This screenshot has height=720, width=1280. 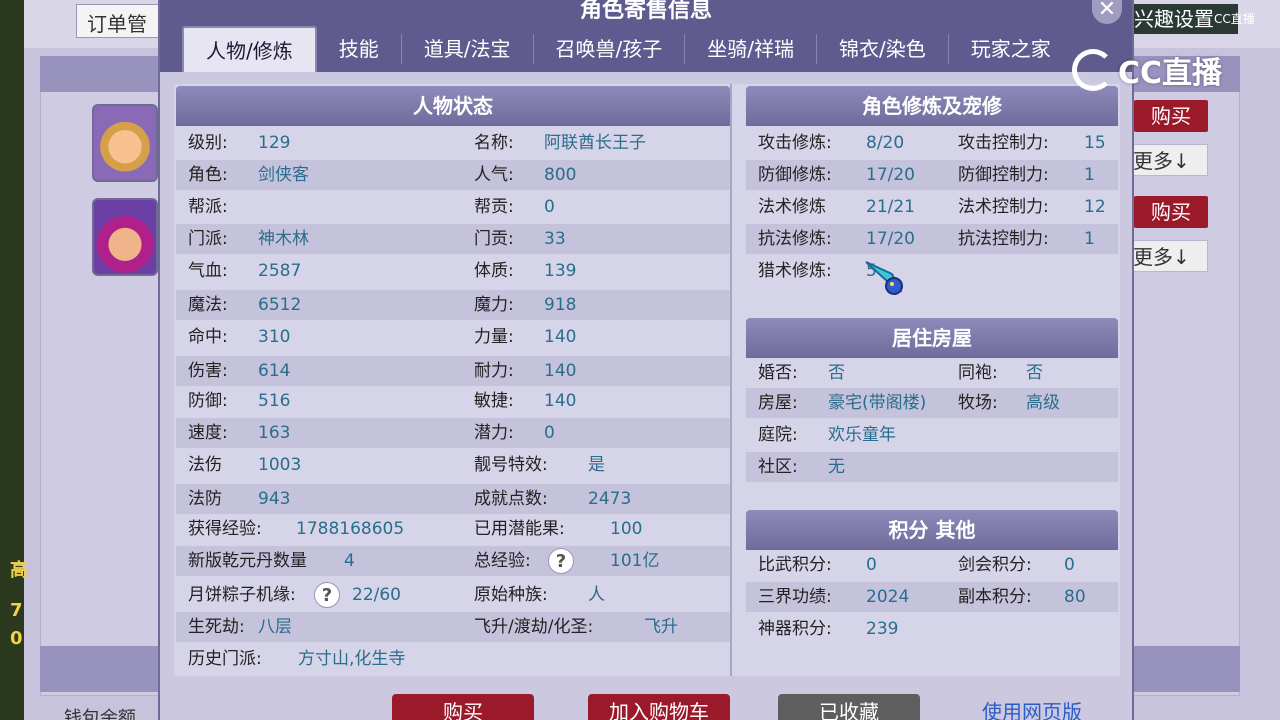 I want to click on status-value: 101亿, so click(x=635, y=561).